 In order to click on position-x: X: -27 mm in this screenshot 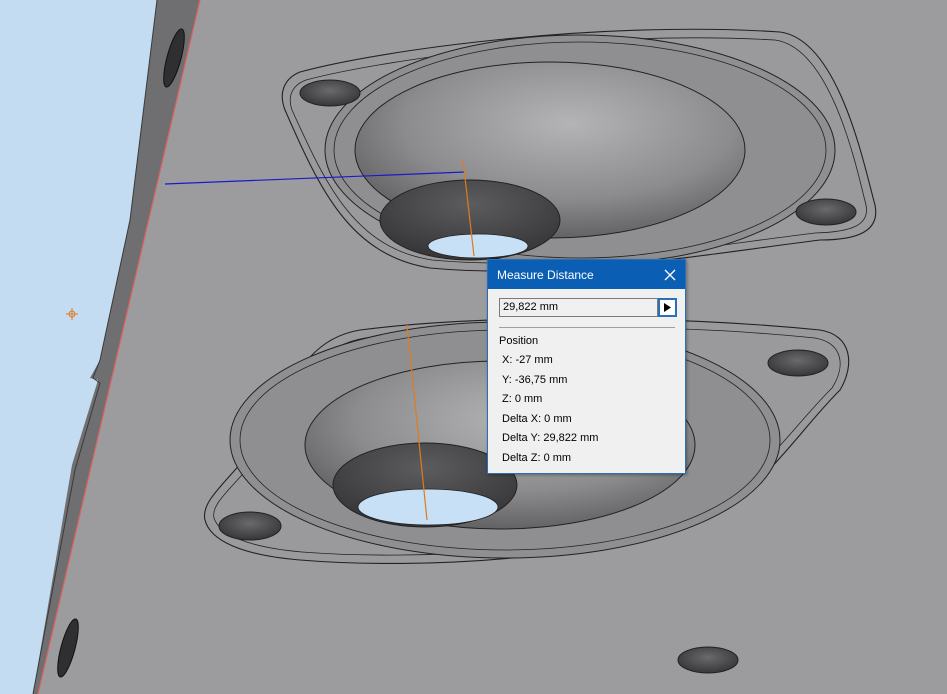, I will do `click(527, 360)`.